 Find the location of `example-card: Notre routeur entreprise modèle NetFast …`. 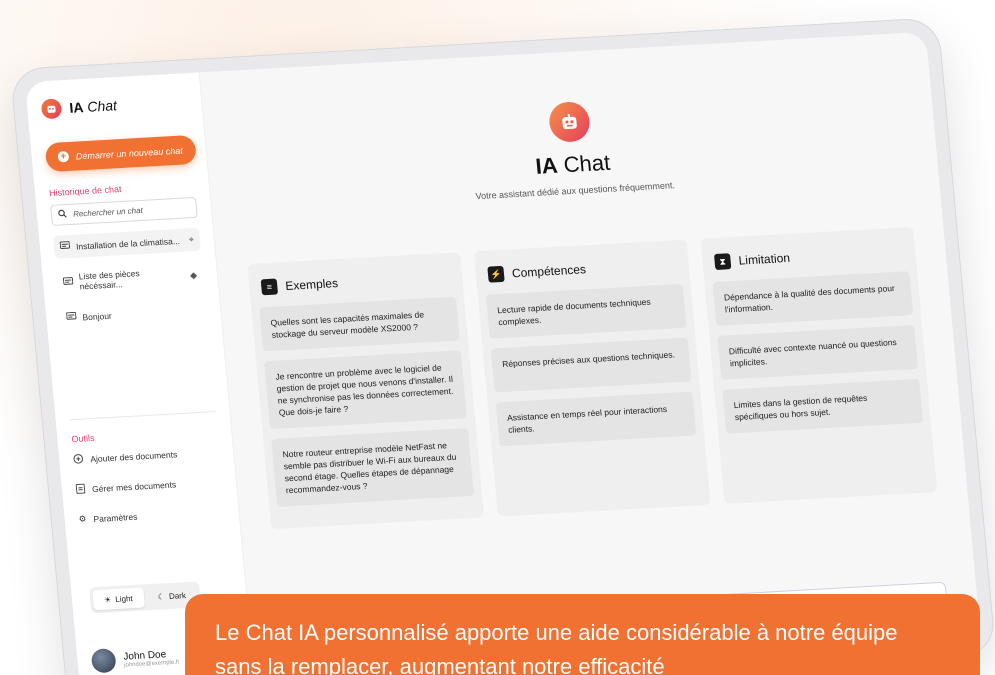

example-card: Notre routeur entreprise modèle NetFast … is located at coordinates (373, 467).